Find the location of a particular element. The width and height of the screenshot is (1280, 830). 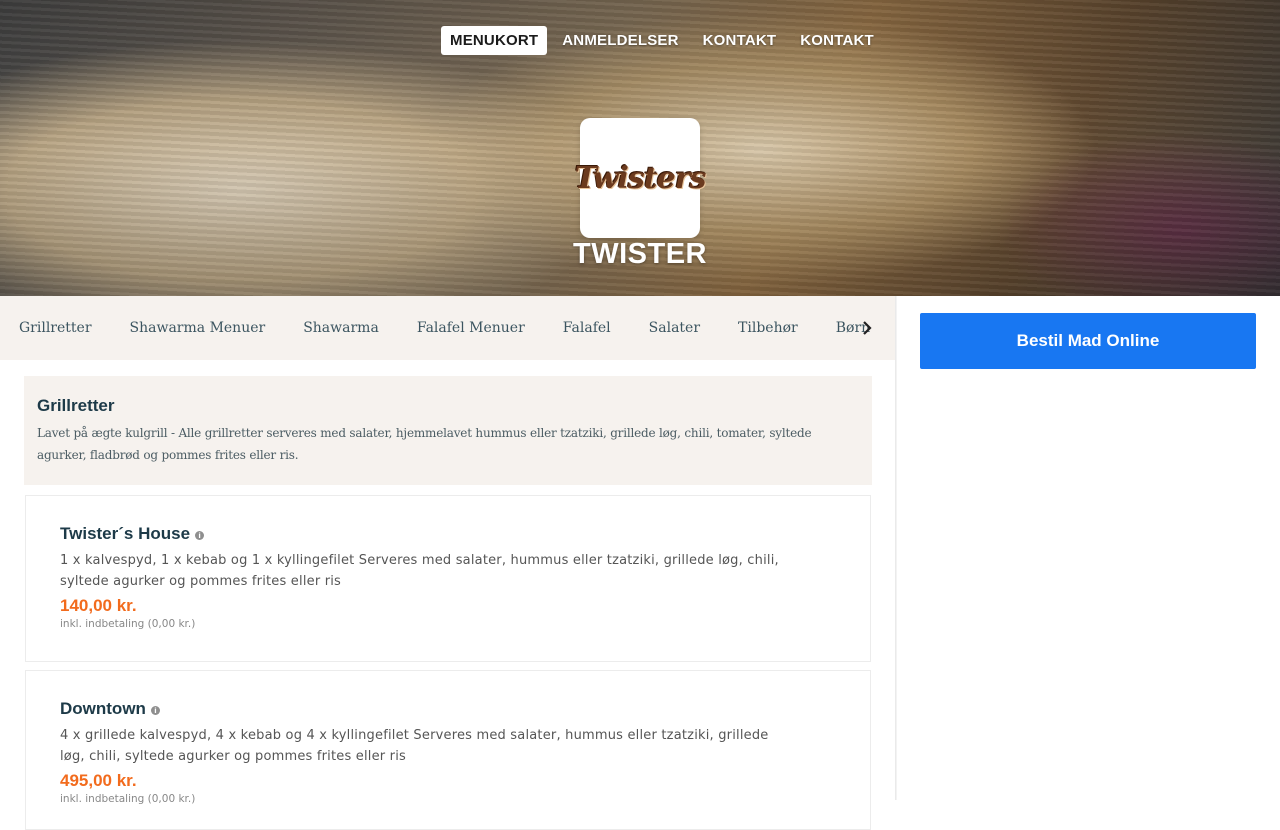

category-tab-tilbehor: Tilbehør is located at coordinates (768, 328).